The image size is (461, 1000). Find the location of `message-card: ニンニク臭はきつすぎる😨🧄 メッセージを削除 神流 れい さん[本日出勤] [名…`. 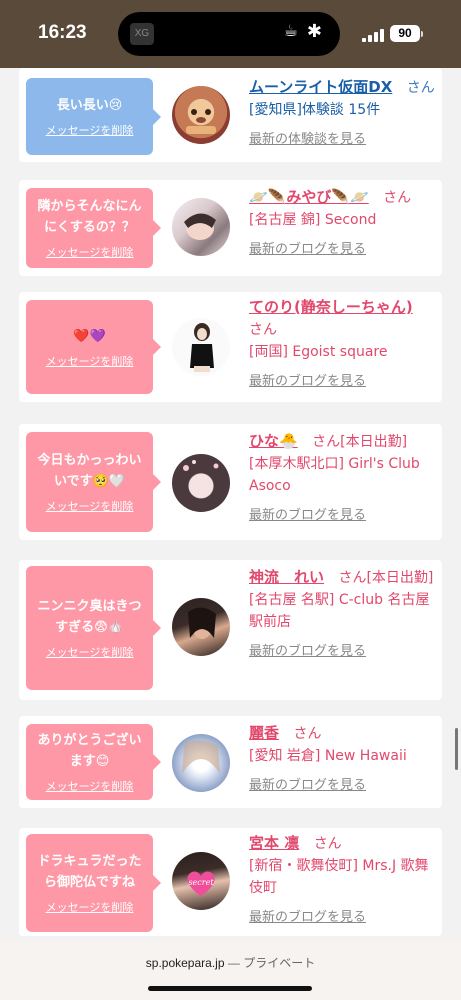

message-card: ニンニク臭はきつすぎる😨🧄 メッセージを削除 神流 れい さん[本日出勤] [名… is located at coordinates (230, 630).